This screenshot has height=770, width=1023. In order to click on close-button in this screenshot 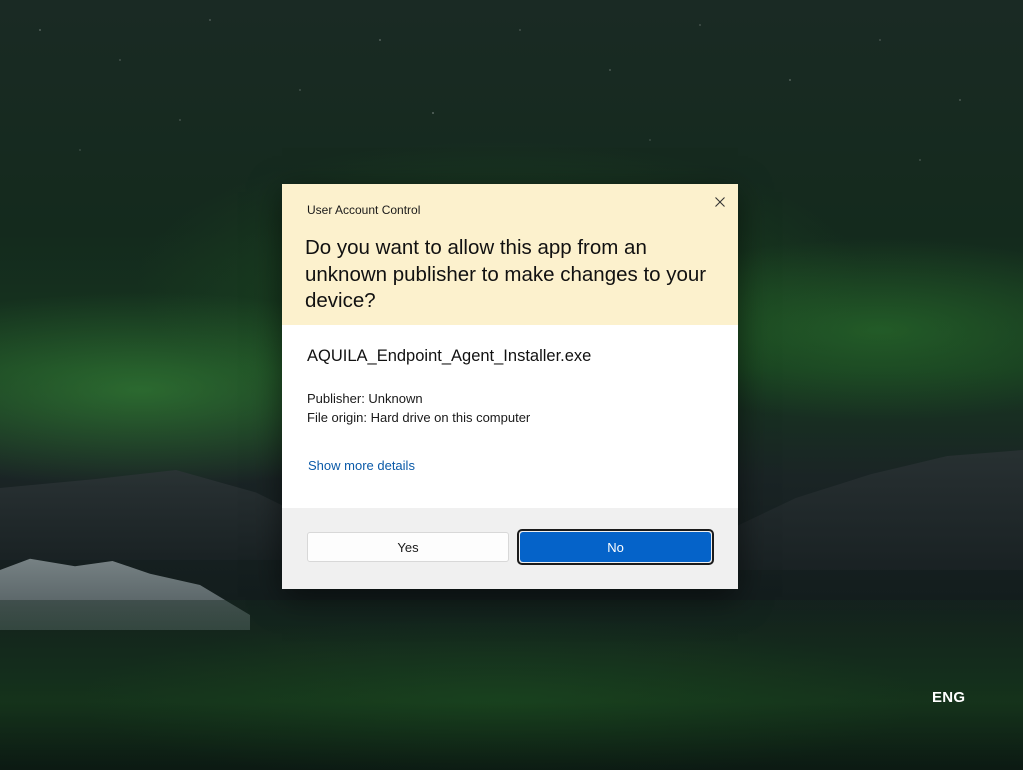, I will do `click(720, 202)`.